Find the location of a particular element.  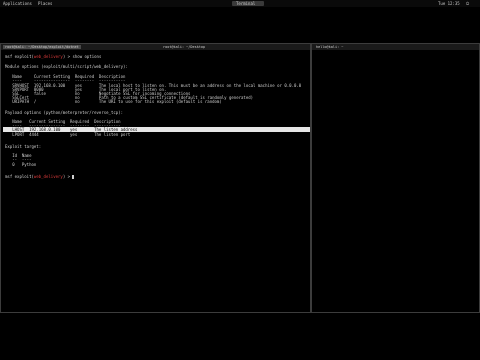

clock: Tue 12:35 is located at coordinates (449, 3).